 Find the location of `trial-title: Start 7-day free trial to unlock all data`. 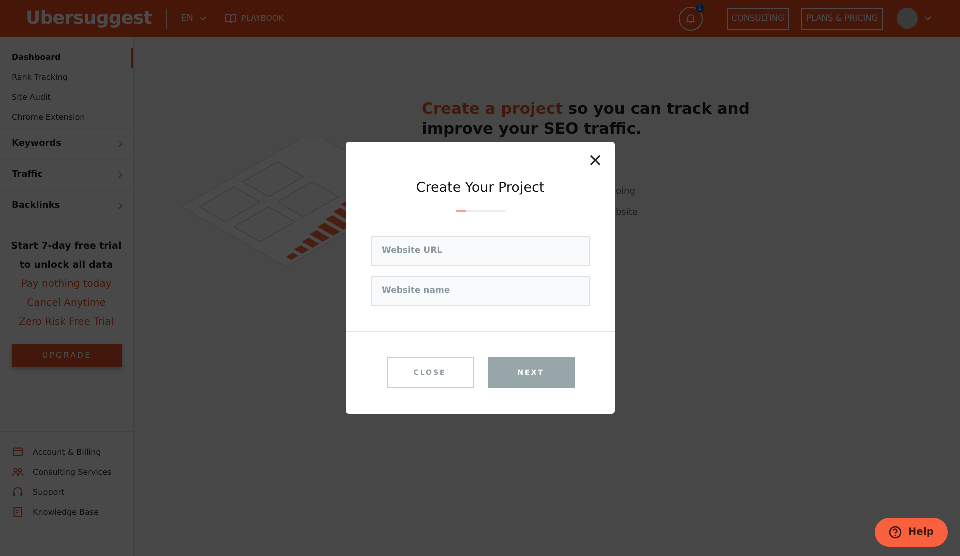

trial-title: Start 7-day free trial to unlock all data is located at coordinates (66, 256).